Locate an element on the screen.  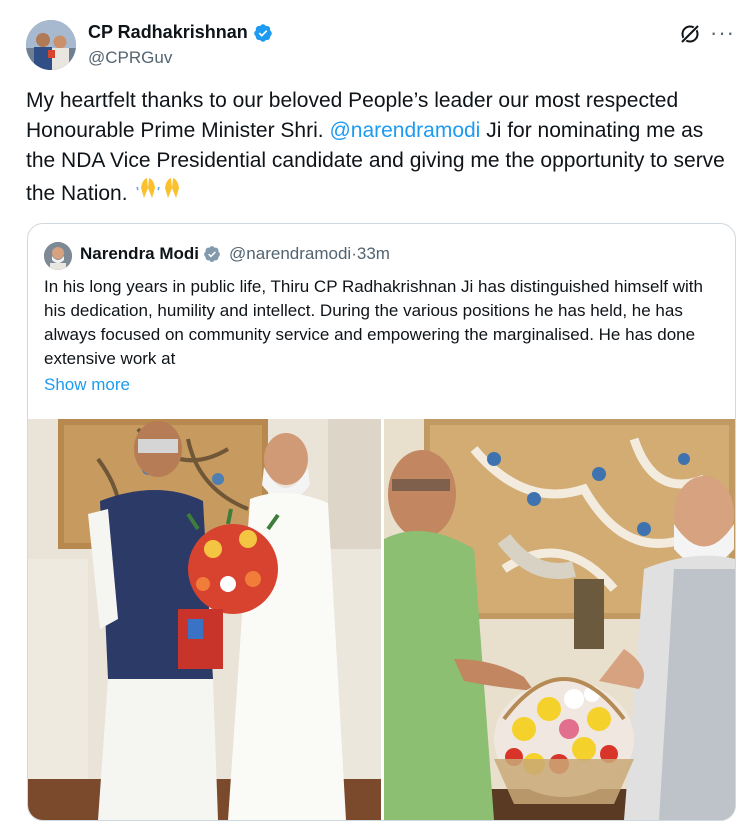
quoted-timestamp: 33m is located at coordinates (373, 254).